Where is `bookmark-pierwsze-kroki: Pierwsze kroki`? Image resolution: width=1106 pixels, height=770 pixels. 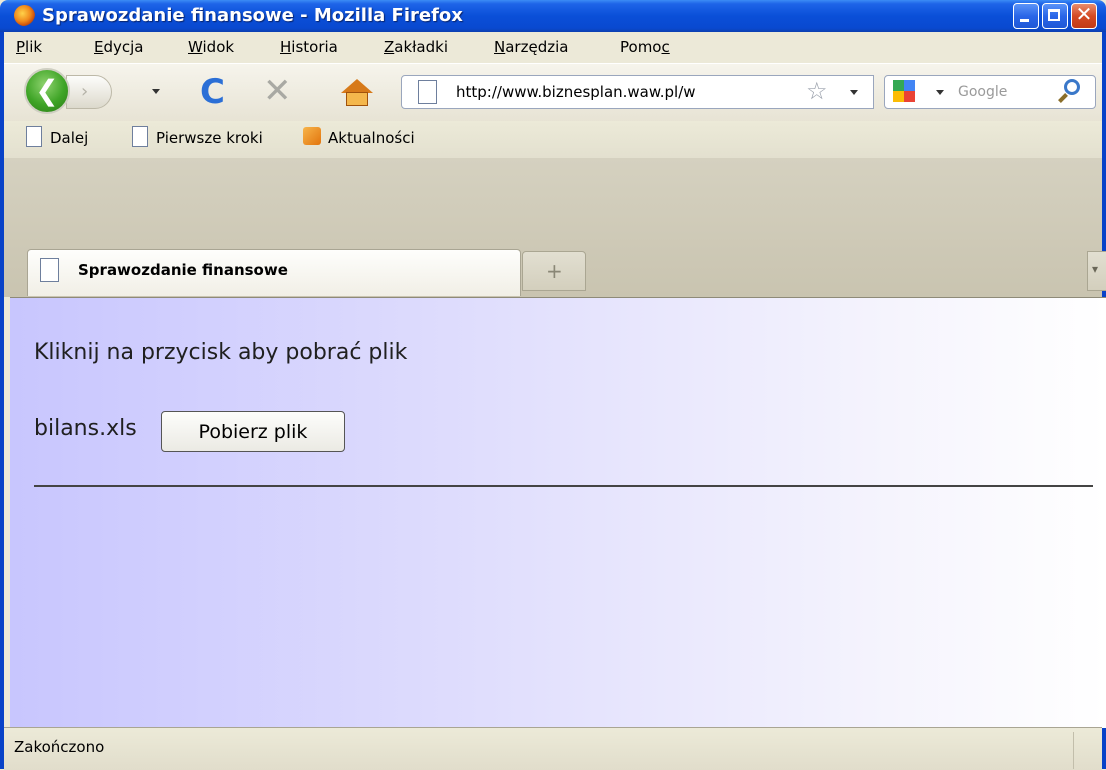
bookmark-pierwsze-kroki: Pierwsze kroki is located at coordinates (209, 138).